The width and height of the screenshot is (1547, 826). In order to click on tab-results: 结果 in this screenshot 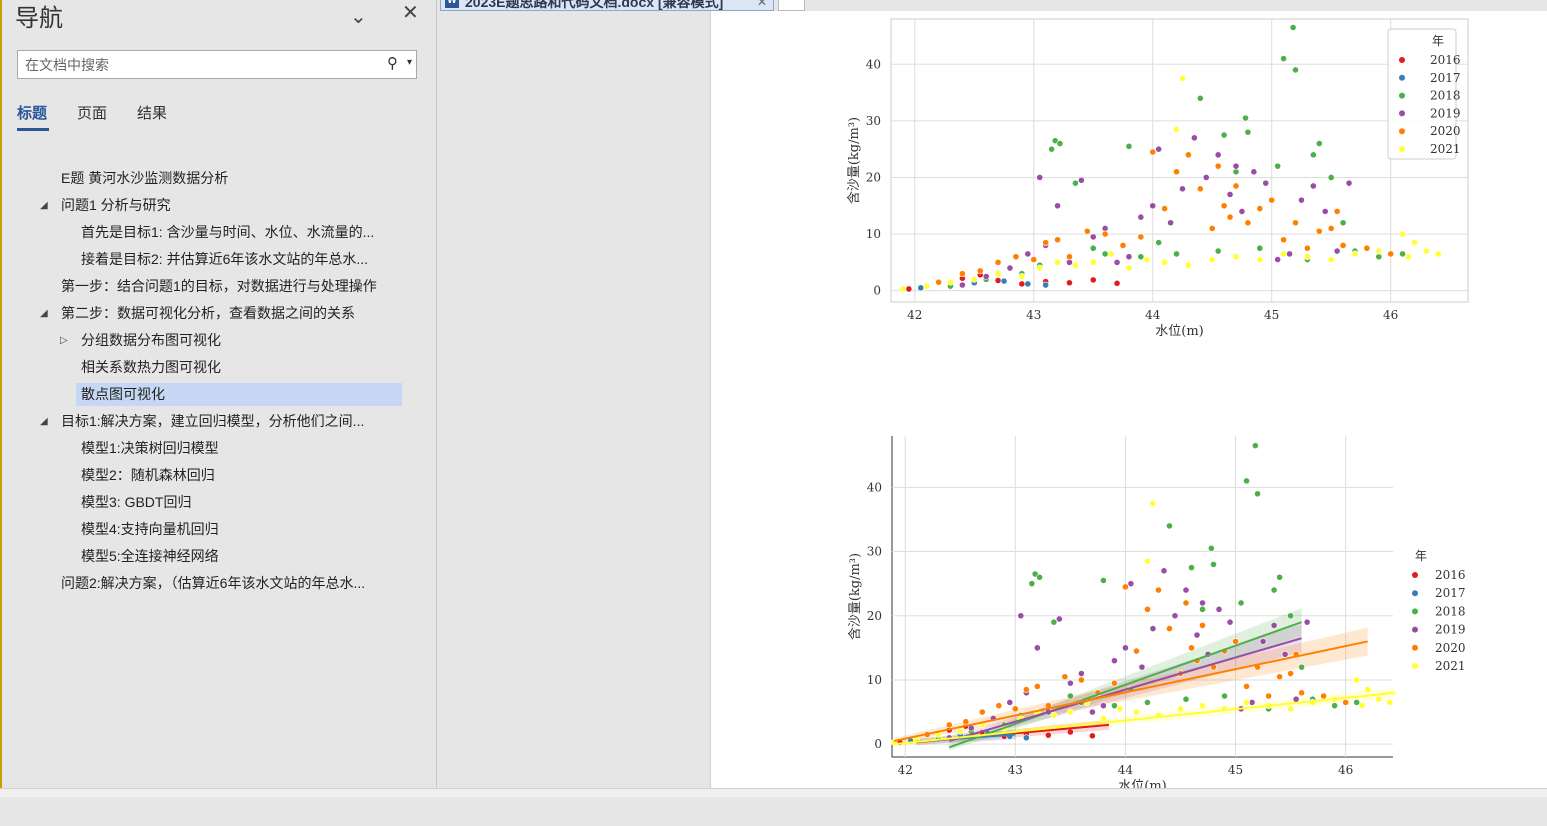, I will do `click(152, 112)`.